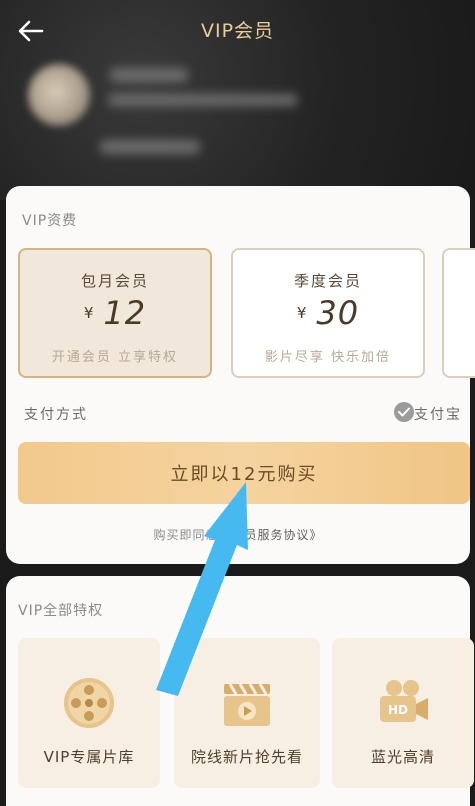  I want to click on clapperboard-icon, so click(247, 704).